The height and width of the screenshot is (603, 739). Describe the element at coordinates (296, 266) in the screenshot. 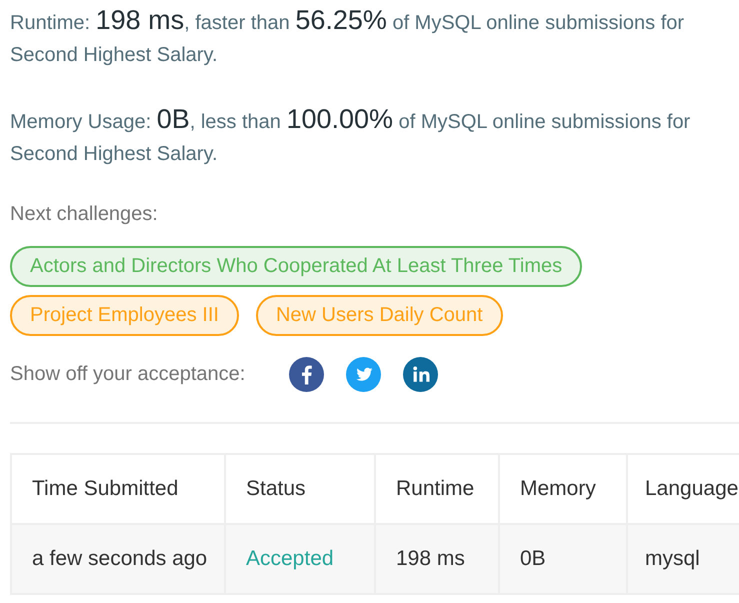

I see `challenge-link: Actors and Directors Who Cooperated At Least Three Times` at that location.